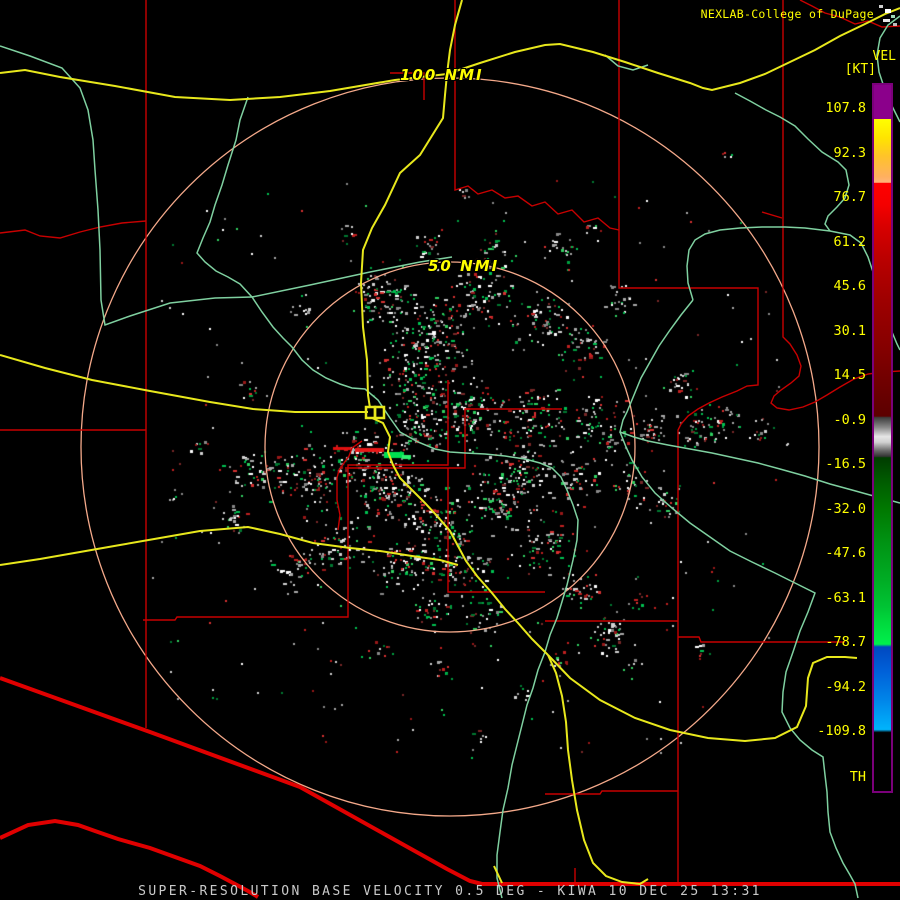  What do you see at coordinates (860, 69) in the screenshot?
I see `velocity-unit-bracket: [KT]` at bounding box center [860, 69].